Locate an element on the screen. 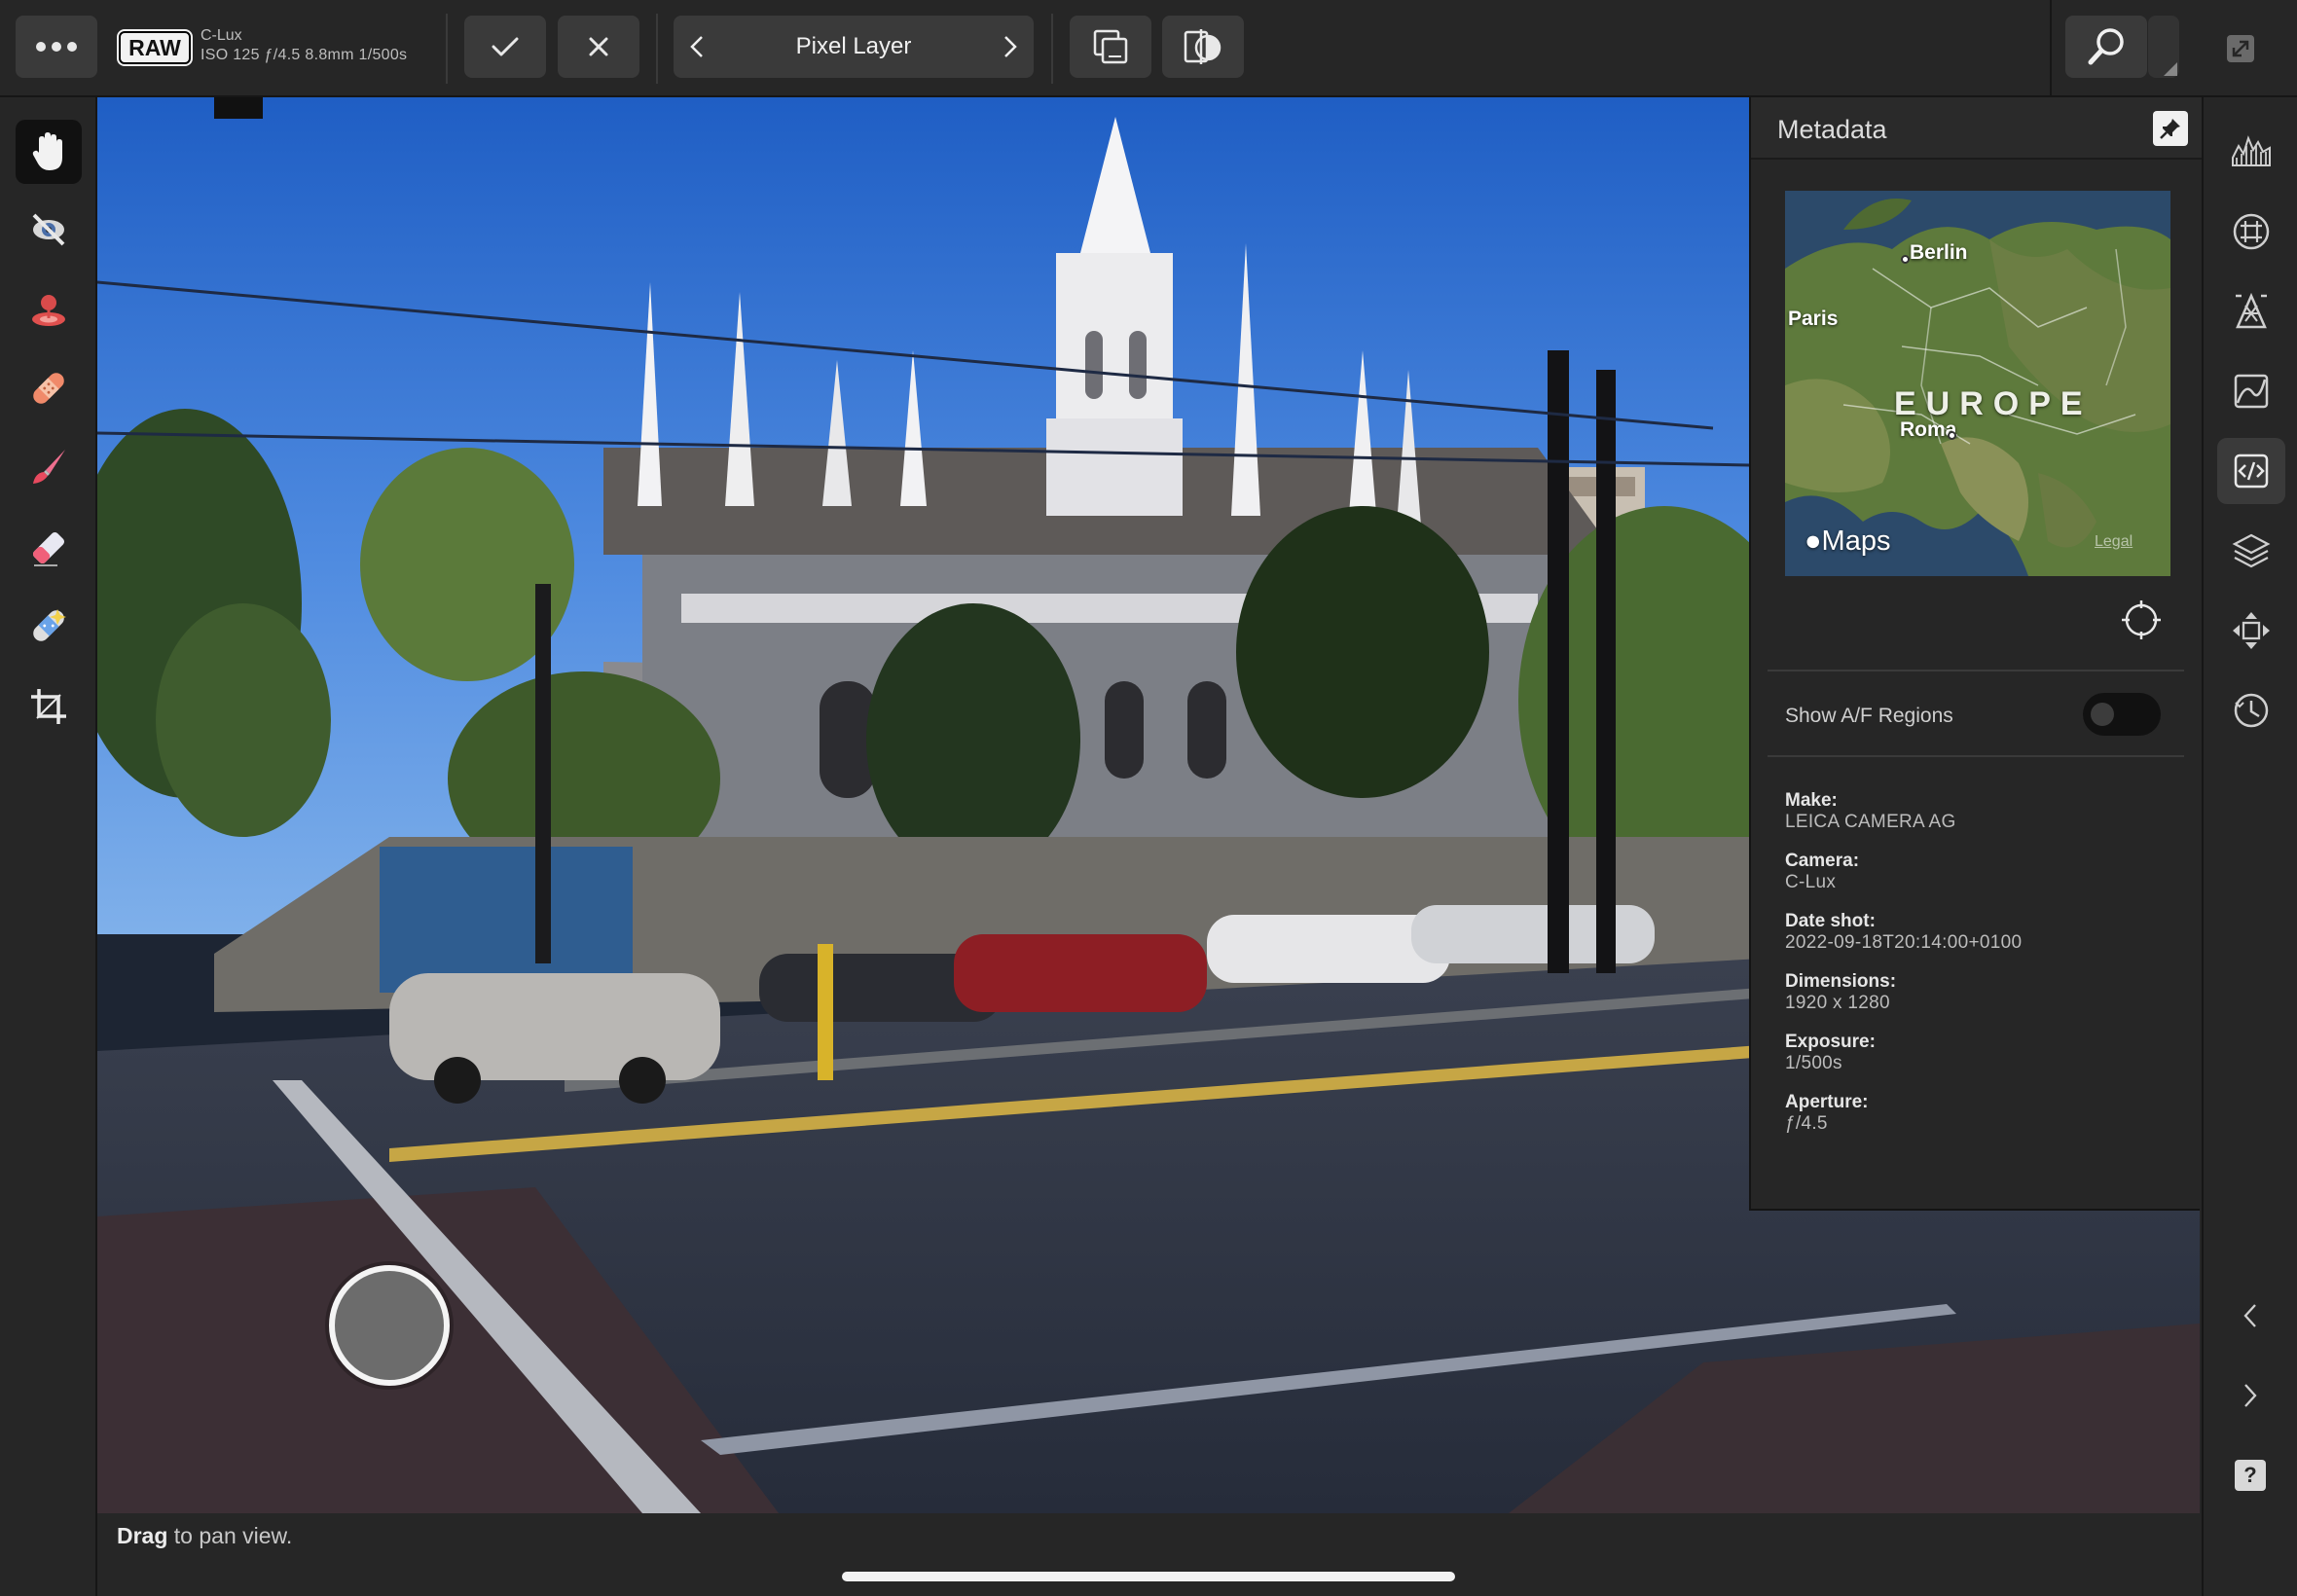 Image resolution: width=2297 pixels, height=1596 pixels. metadata-row-camera: Camera: C-Lux is located at coordinates (1903, 872).